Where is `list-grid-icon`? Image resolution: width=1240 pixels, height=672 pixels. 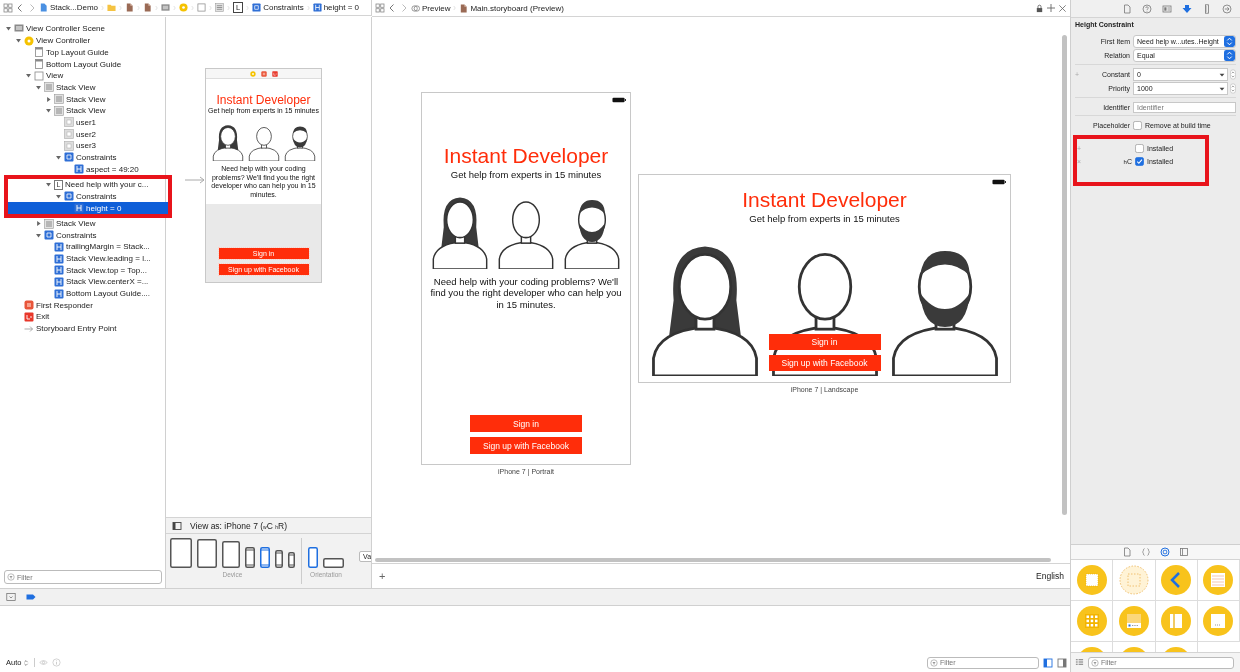 list-grid-icon is located at coordinates (1079, 662).